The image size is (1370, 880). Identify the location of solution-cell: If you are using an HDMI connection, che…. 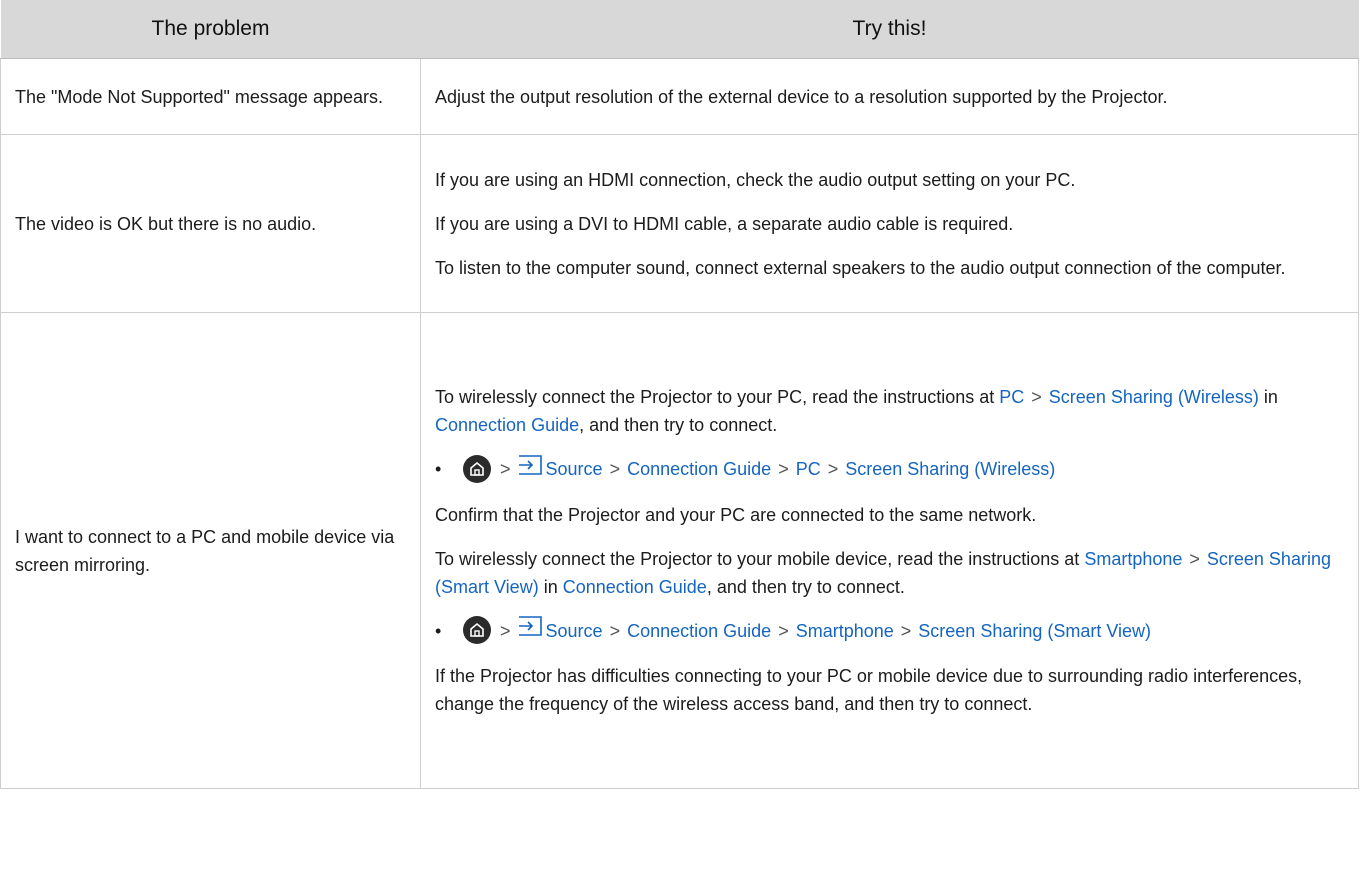
(889, 223).